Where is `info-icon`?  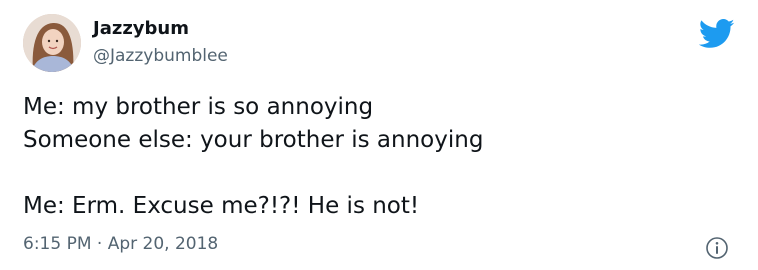 info-icon is located at coordinates (717, 248).